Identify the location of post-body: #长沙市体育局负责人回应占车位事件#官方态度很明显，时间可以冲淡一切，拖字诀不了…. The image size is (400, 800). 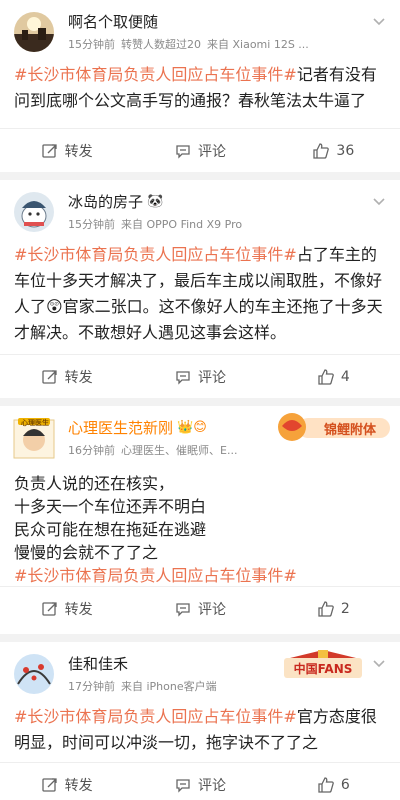
(200, 733).